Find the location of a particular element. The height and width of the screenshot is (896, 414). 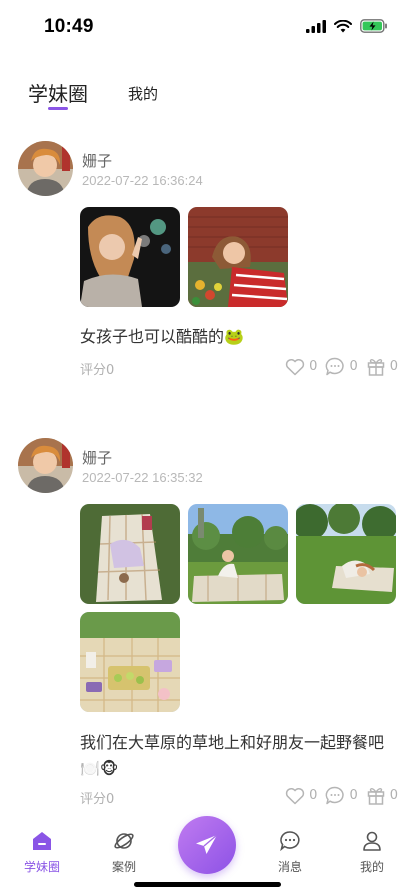

status-time: 10:49 is located at coordinates (69, 26).